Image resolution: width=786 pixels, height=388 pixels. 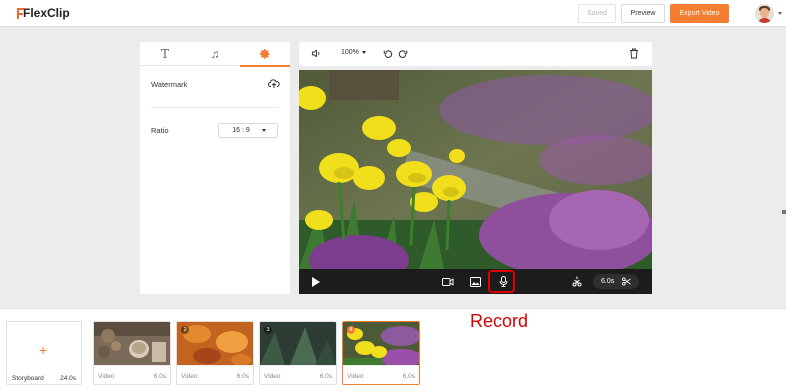 I want to click on still-life-thumbnail-image, so click(x=132, y=343).